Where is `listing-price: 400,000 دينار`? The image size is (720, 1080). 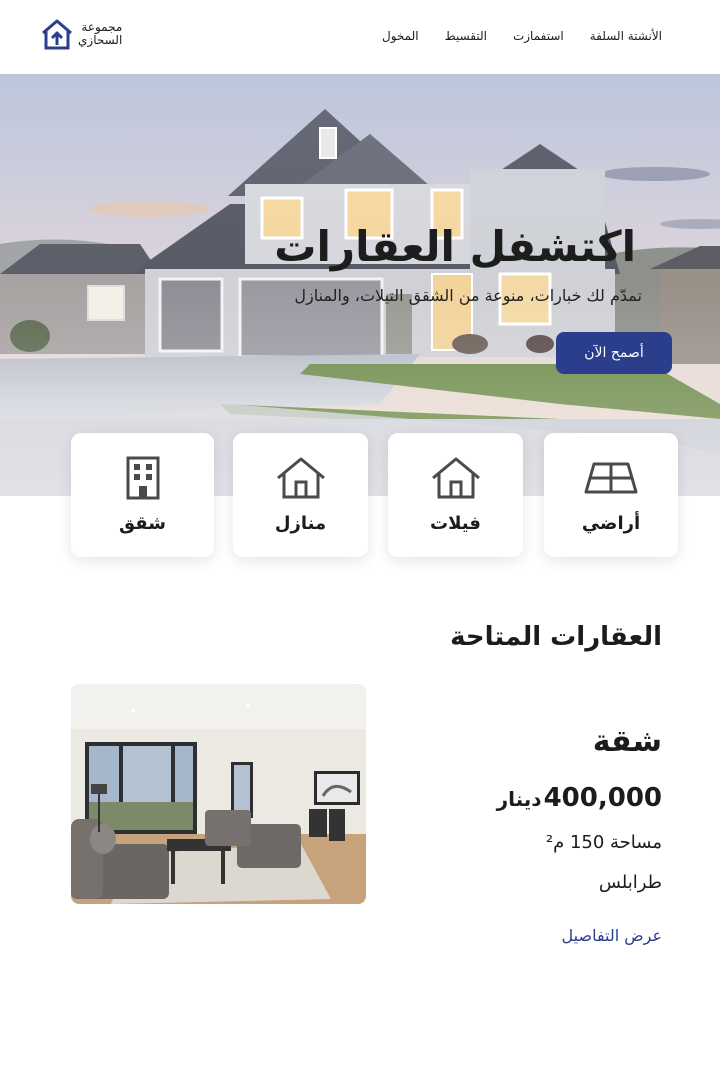 listing-price: 400,000 دينار is located at coordinates (579, 798).